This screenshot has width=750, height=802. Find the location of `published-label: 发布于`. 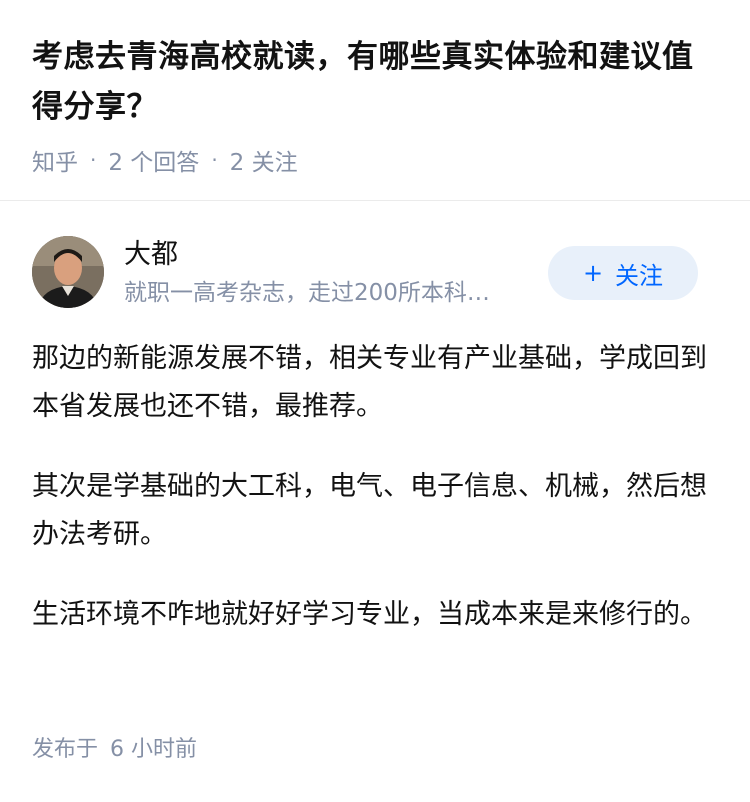

published-label: 发布于 is located at coordinates (65, 749).